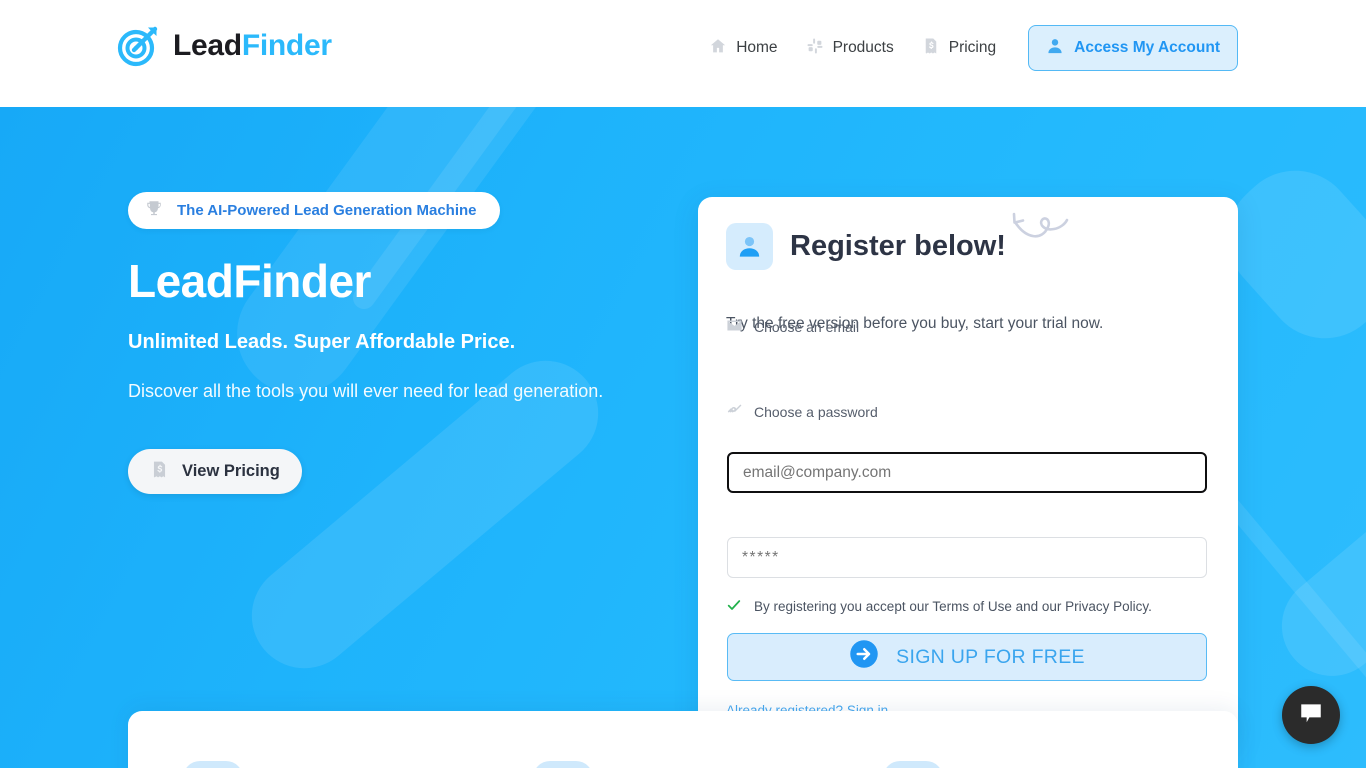 The image size is (1366, 768). Describe the element at coordinates (864, 657) in the screenshot. I see `arrow-right-circle-icon` at that location.